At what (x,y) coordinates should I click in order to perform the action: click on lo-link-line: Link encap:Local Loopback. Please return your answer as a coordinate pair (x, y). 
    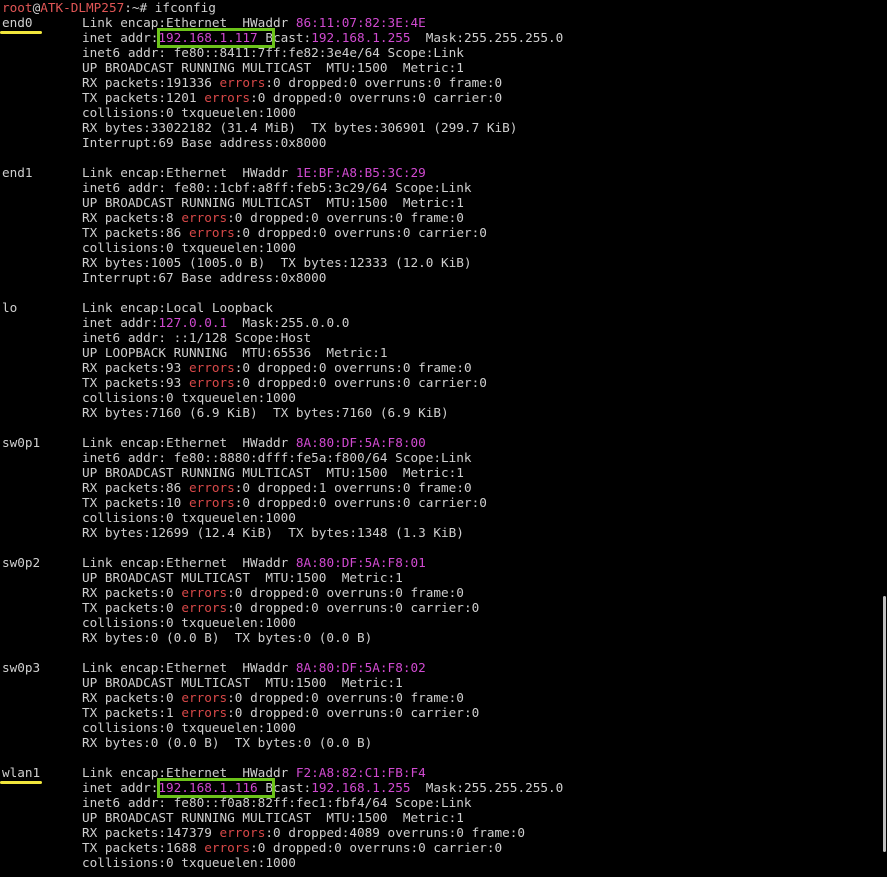
    Looking at the image, I should click on (177, 307).